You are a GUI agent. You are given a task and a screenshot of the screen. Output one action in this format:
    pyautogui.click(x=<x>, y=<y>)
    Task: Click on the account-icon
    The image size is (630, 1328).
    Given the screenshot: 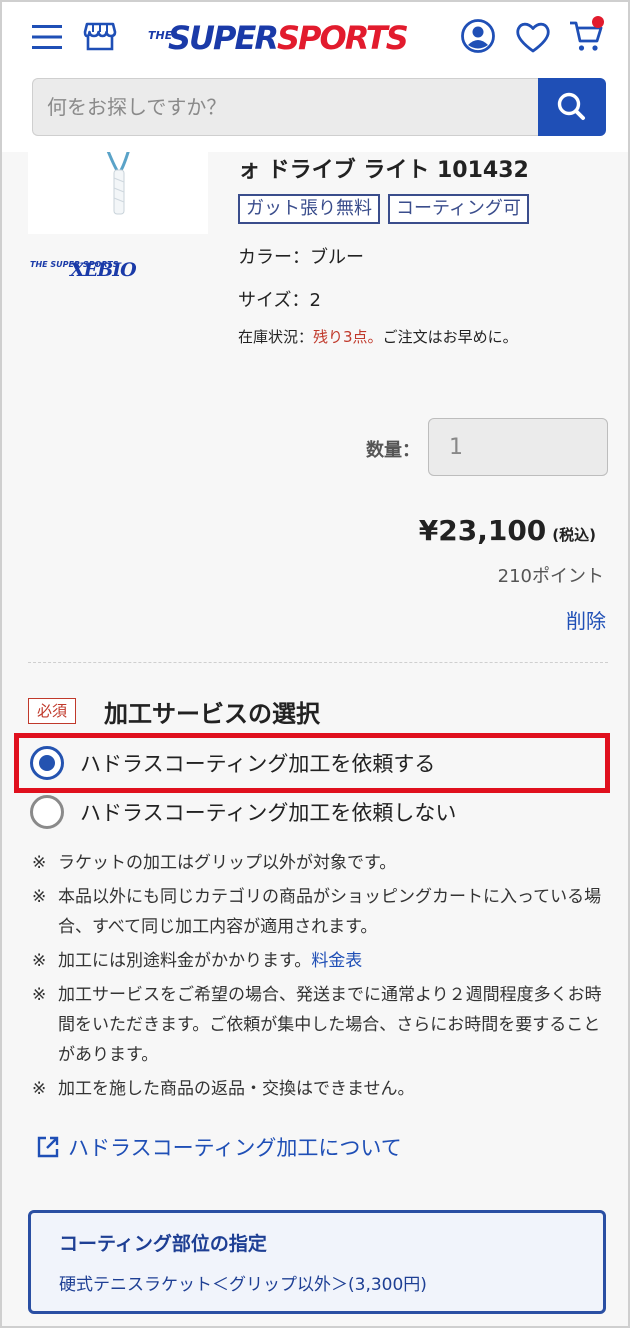 What is the action you would take?
    pyautogui.click(x=478, y=36)
    